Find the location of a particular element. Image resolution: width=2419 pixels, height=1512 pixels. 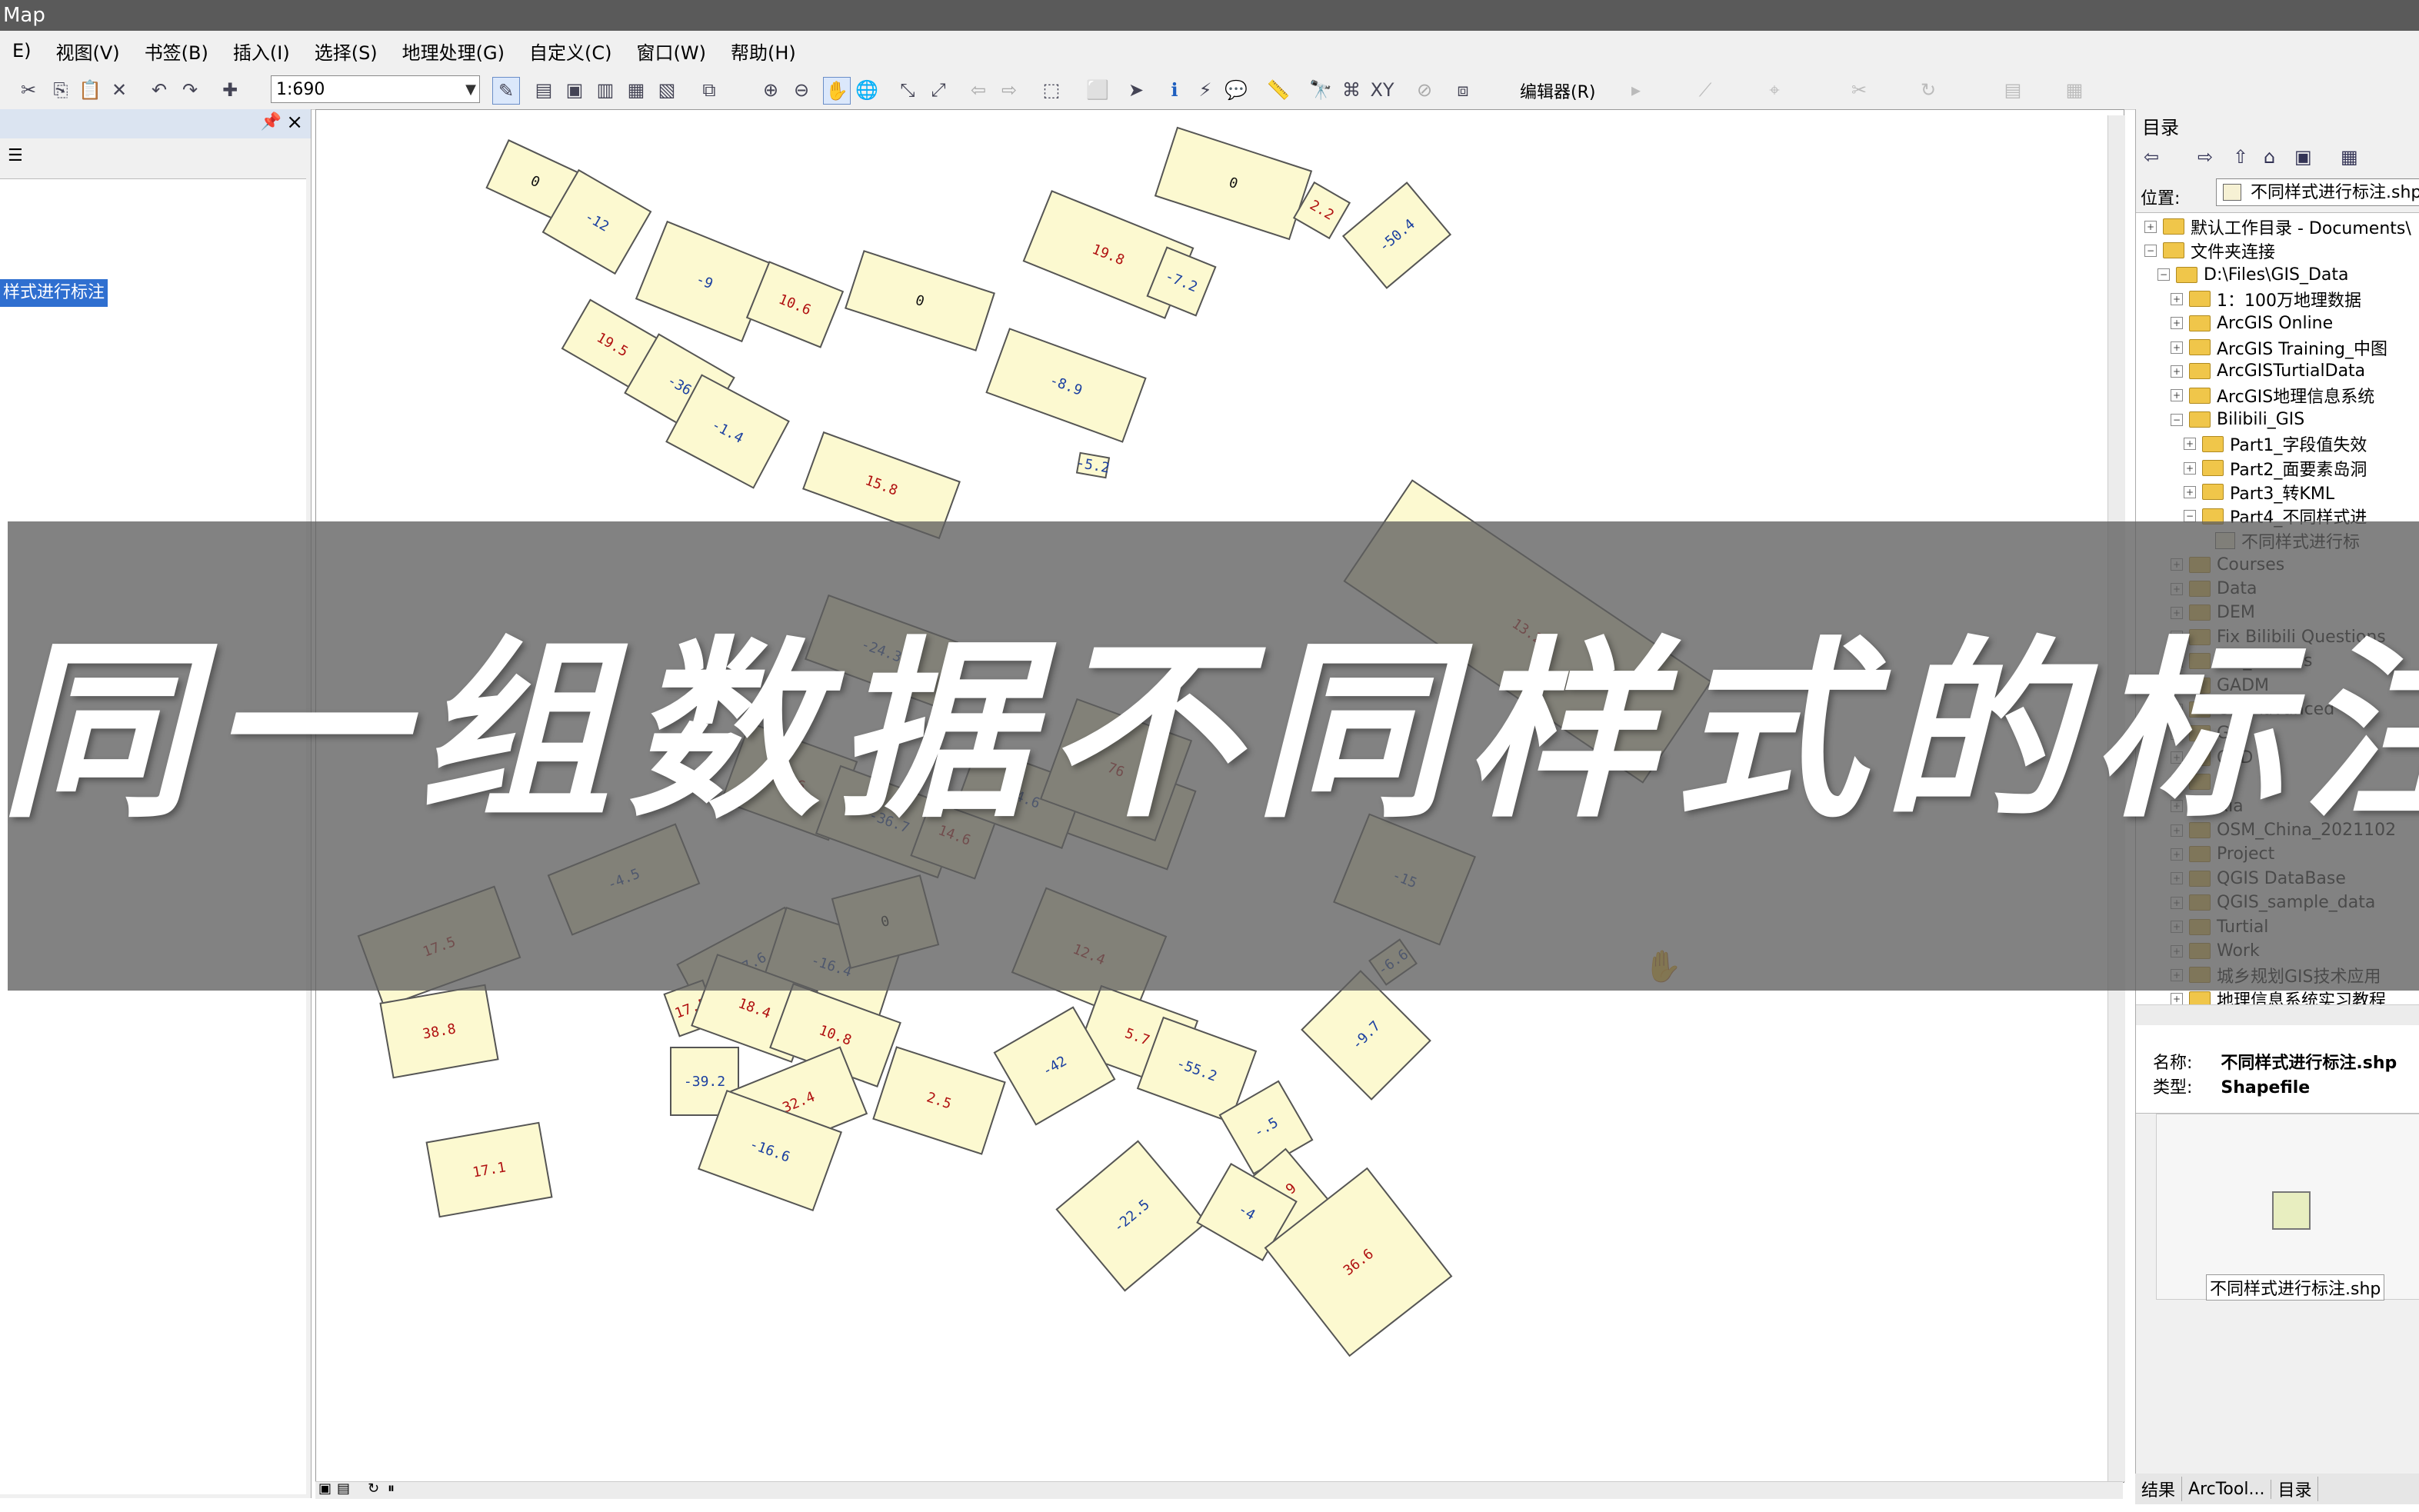

find-route-icon: ⌘ is located at coordinates (1351, 90).